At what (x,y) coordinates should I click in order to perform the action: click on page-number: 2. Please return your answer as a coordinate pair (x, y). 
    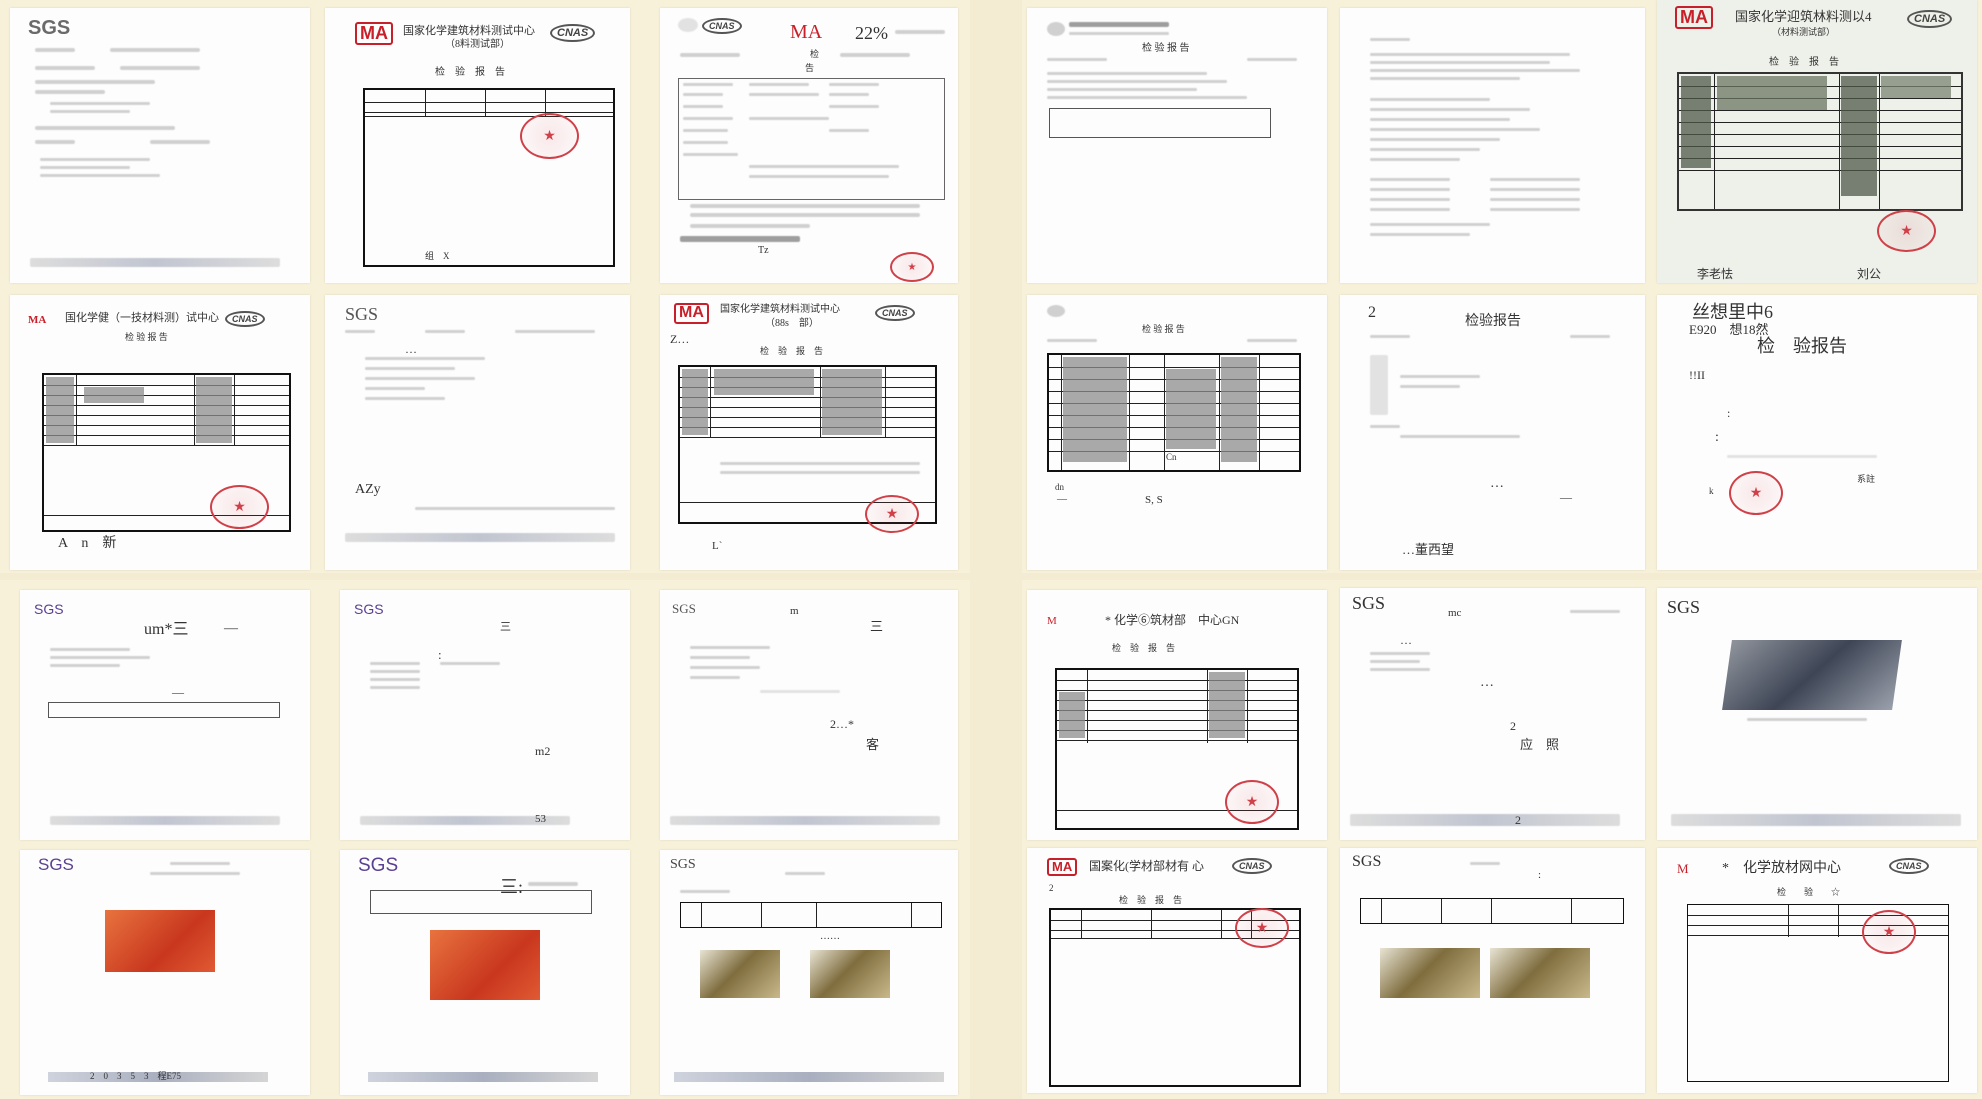
    Looking at the image, I should click on (1372, 312).